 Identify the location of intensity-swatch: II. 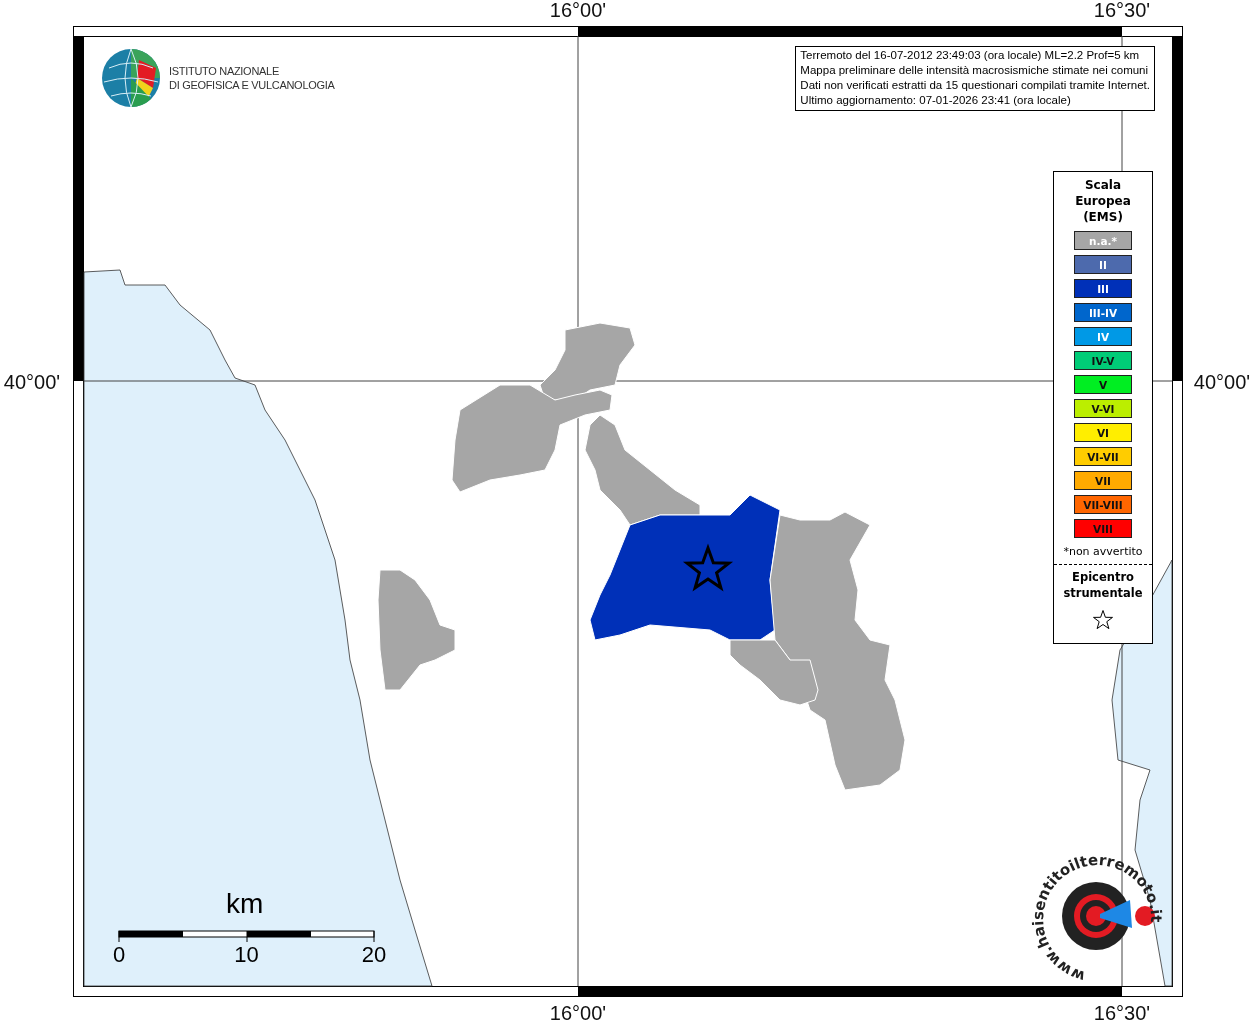
(1103, 264).